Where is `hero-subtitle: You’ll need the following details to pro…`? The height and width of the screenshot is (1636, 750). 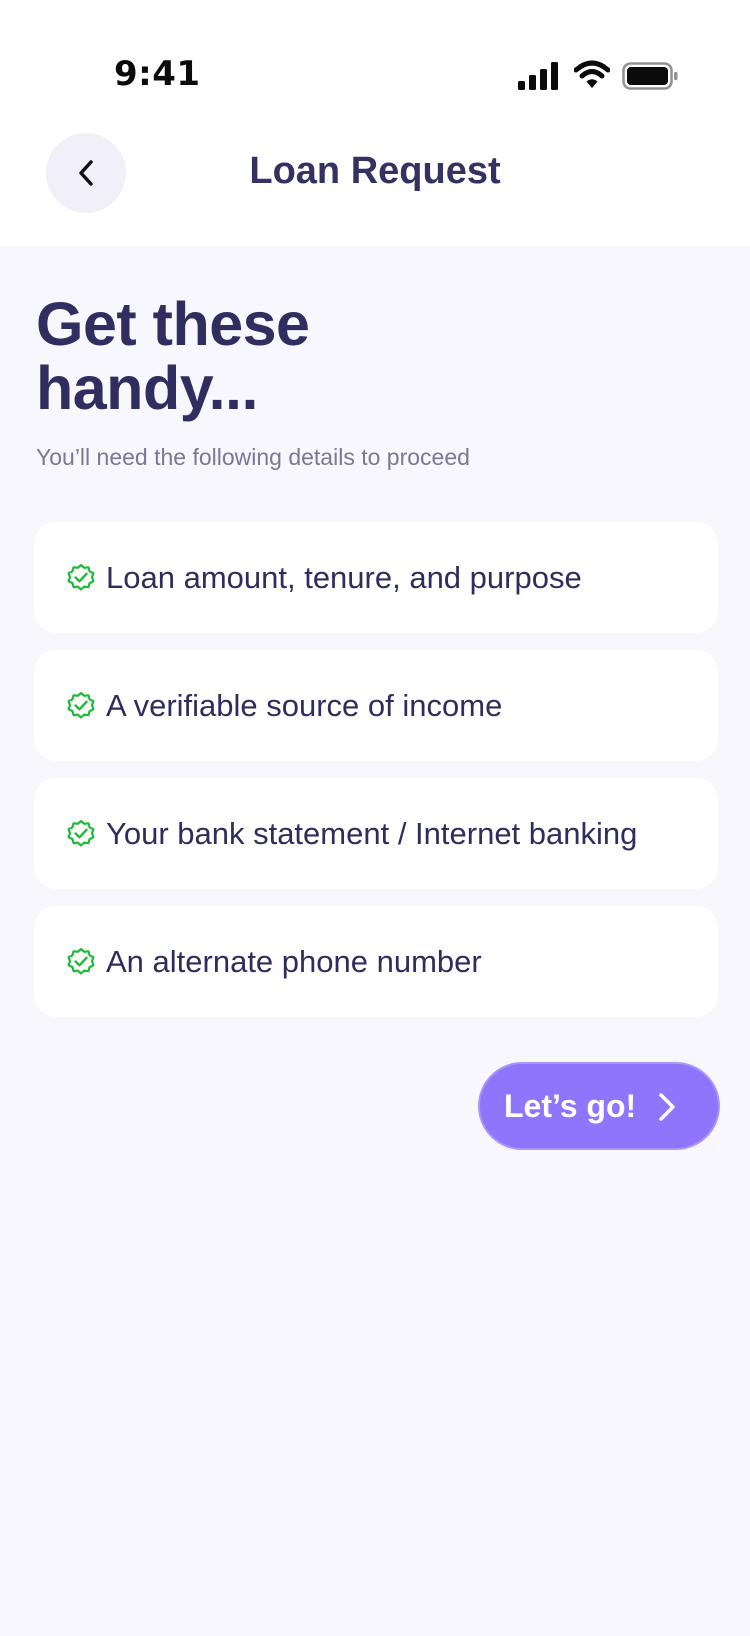 hero-subtitle: You’ll need the following details to pro… is located at coordinates (253, 457).